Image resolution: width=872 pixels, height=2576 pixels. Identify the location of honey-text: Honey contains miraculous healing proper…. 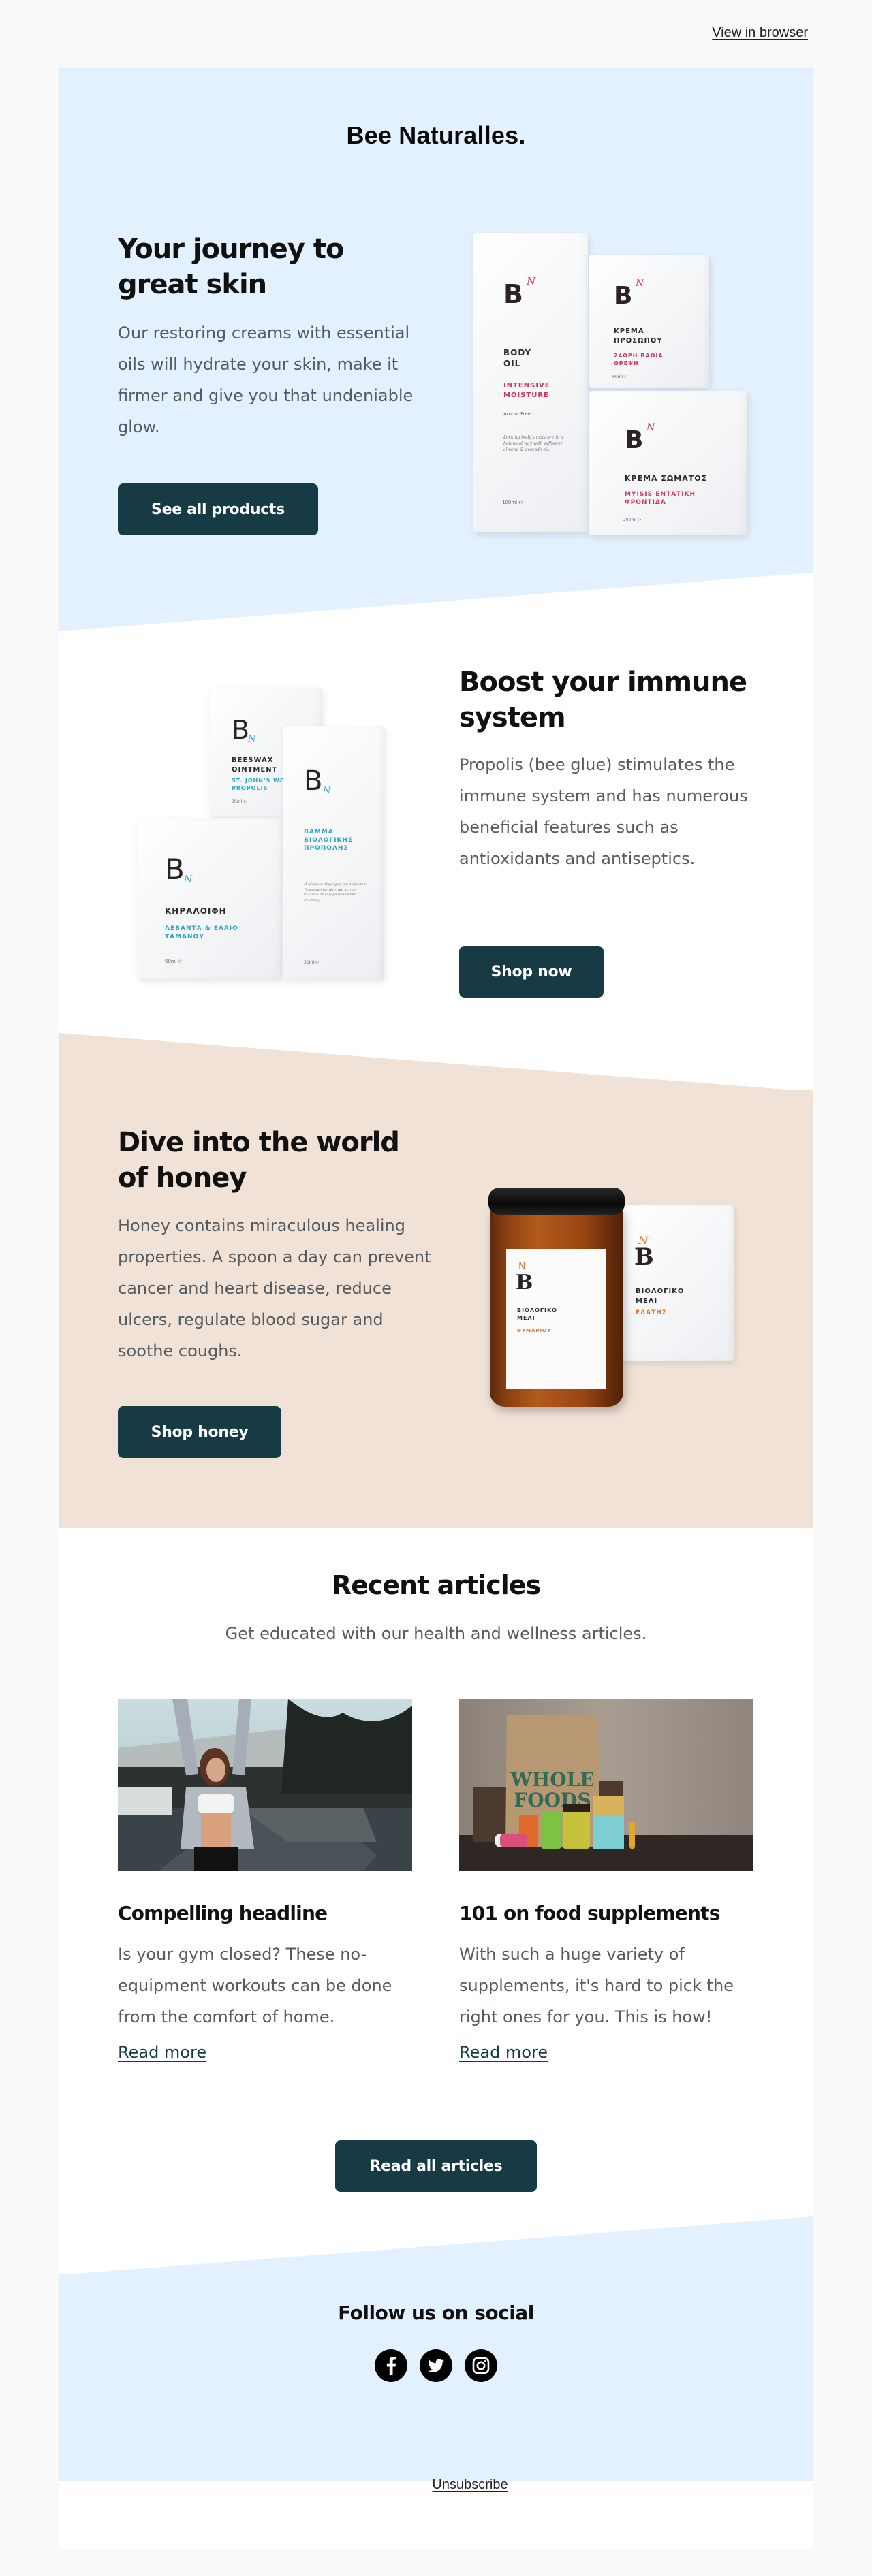
(274, 1288).